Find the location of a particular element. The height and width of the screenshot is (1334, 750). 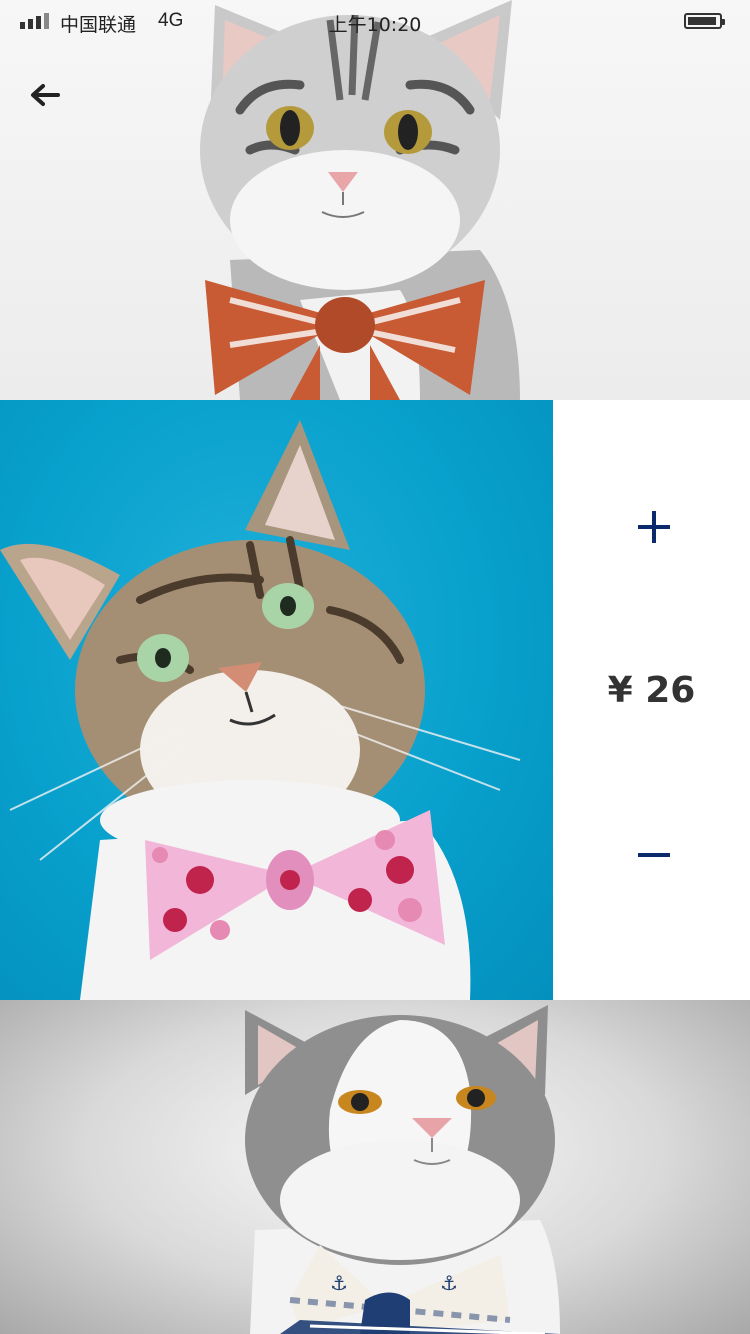

battery-icon is located at coordinates (704, 21).